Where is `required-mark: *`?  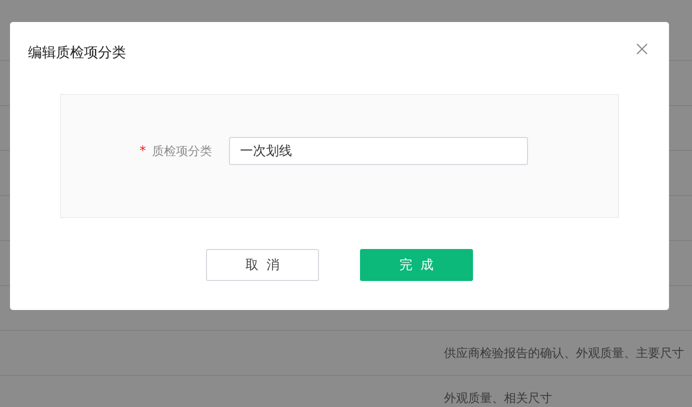 required-mark: * is located at coordinates (143, 151).